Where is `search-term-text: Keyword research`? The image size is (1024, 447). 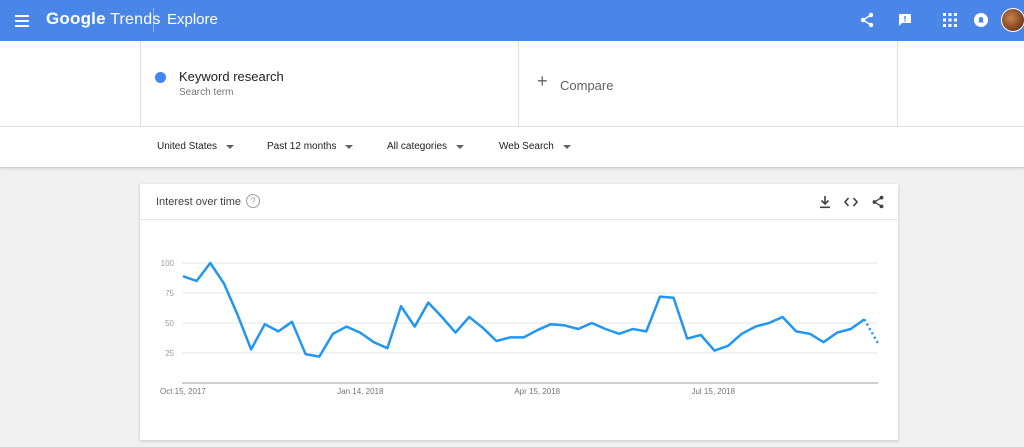 search-term-text: Keyword research is located at coordinates (231, 76).